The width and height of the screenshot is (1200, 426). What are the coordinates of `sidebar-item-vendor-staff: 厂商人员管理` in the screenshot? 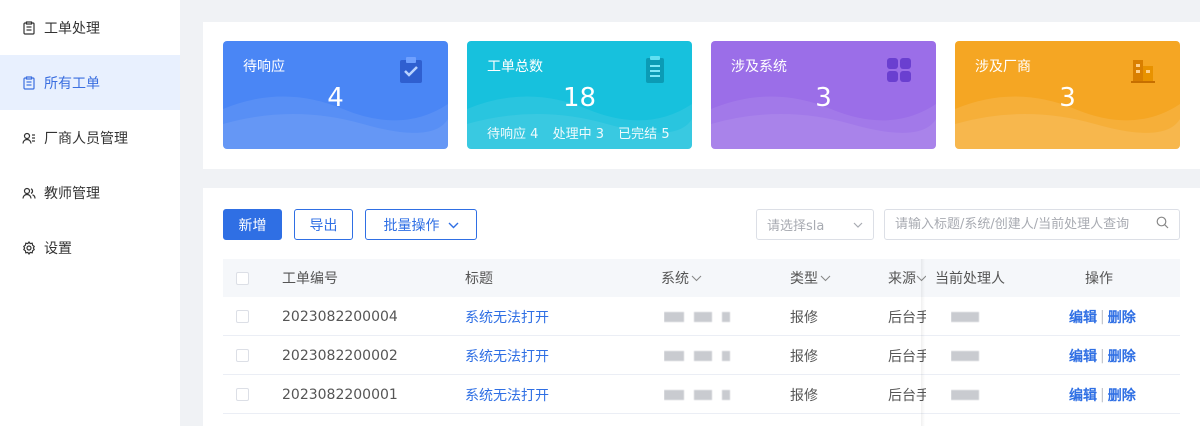 It's located at (90, 137).